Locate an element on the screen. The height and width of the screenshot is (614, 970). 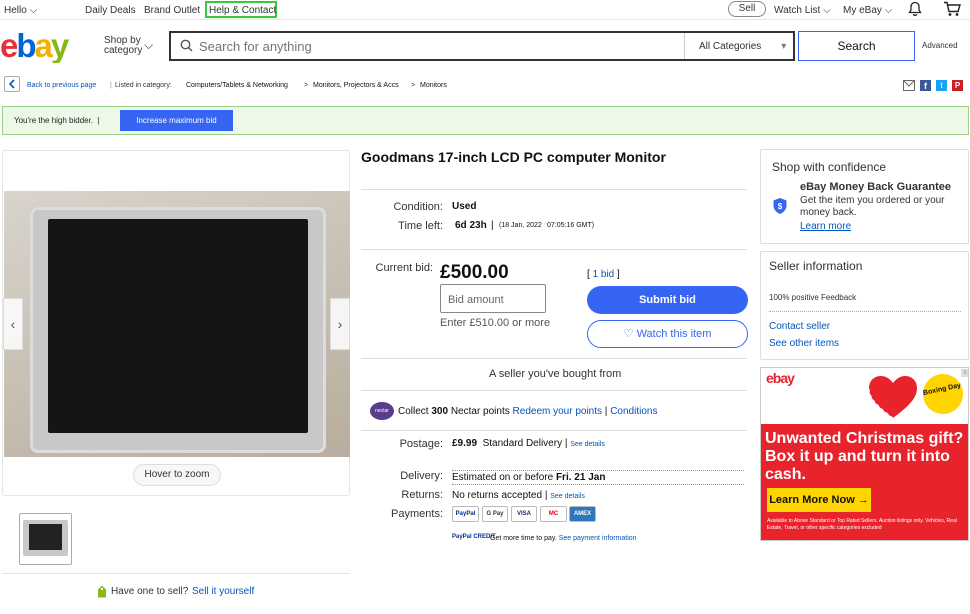
postage-price: £9.99 is located at coordinates (465, 443).